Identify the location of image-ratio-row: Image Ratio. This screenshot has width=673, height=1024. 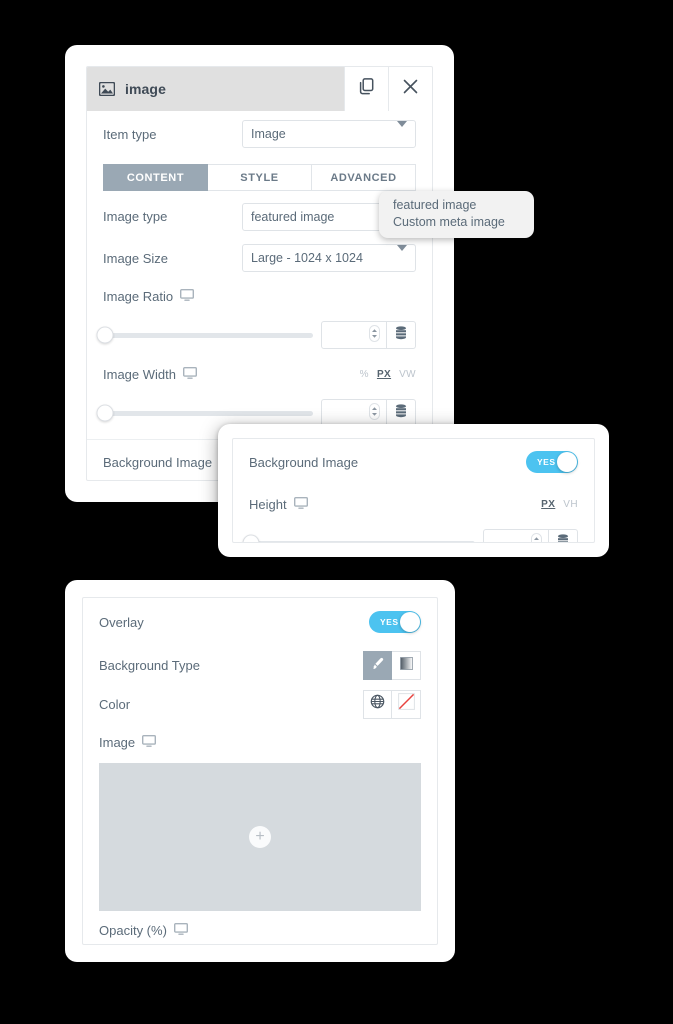
(259, 296).